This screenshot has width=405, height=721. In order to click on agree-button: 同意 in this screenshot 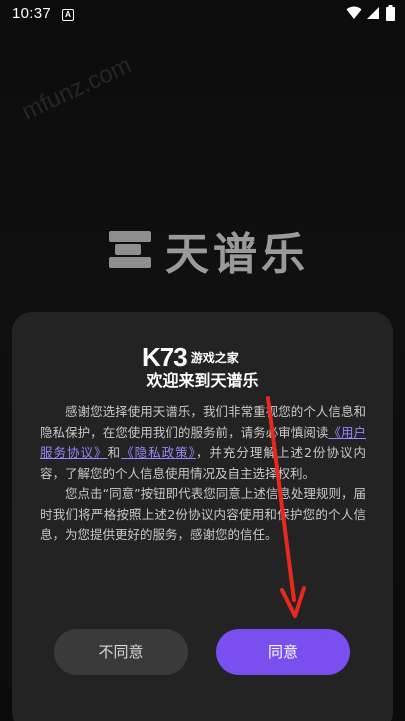, I will do `click(283, 652)`.